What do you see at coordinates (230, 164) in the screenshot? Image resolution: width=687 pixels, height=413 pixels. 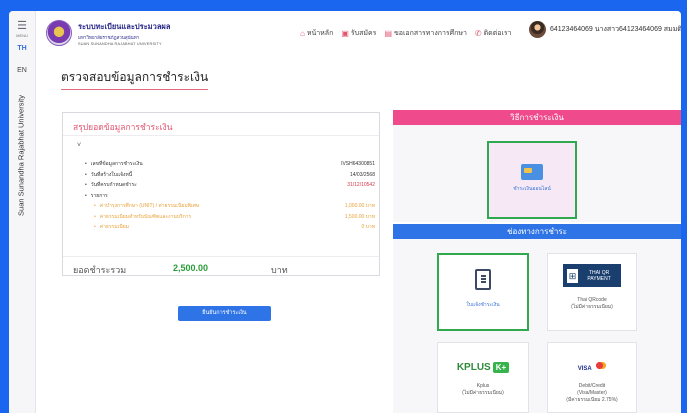 I see `summary-row-invoice-no: เลขที่ข้อมูลการชำระเงิน IVSH64300851` at bounding box center [230, 164].